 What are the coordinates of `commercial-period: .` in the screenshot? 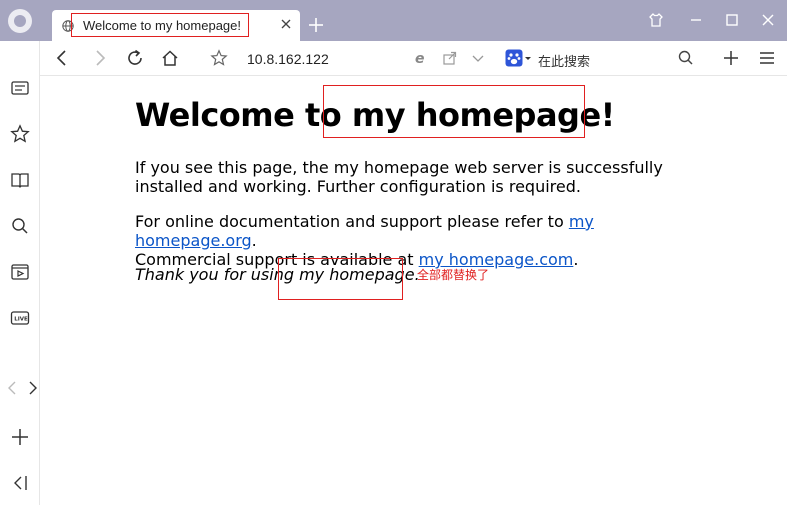 It's located at (576, 259).